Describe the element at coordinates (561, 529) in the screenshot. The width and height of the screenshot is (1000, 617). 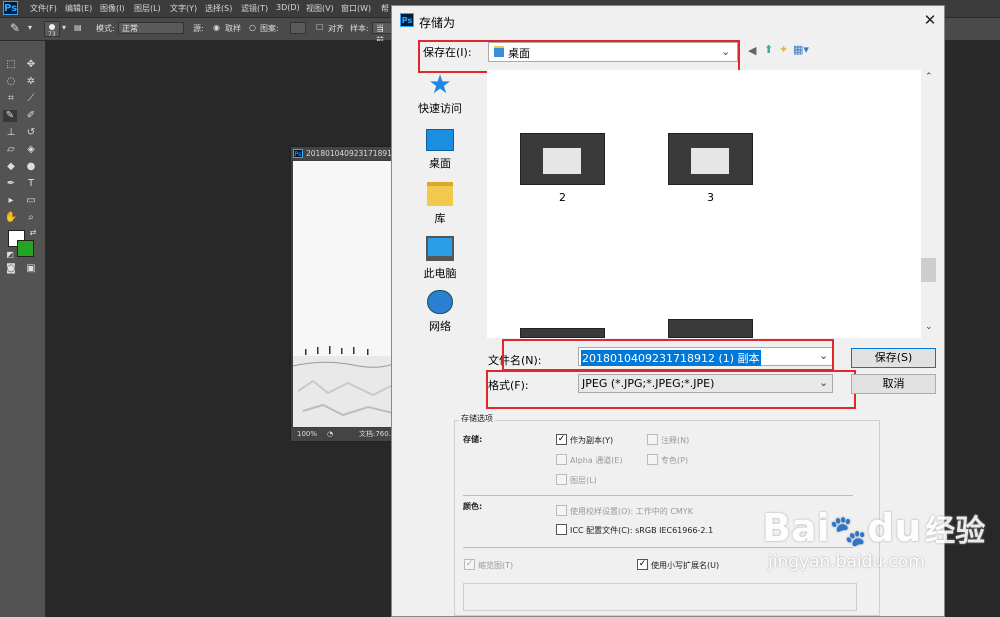
I see `icc-profile-checkbox` at that location.